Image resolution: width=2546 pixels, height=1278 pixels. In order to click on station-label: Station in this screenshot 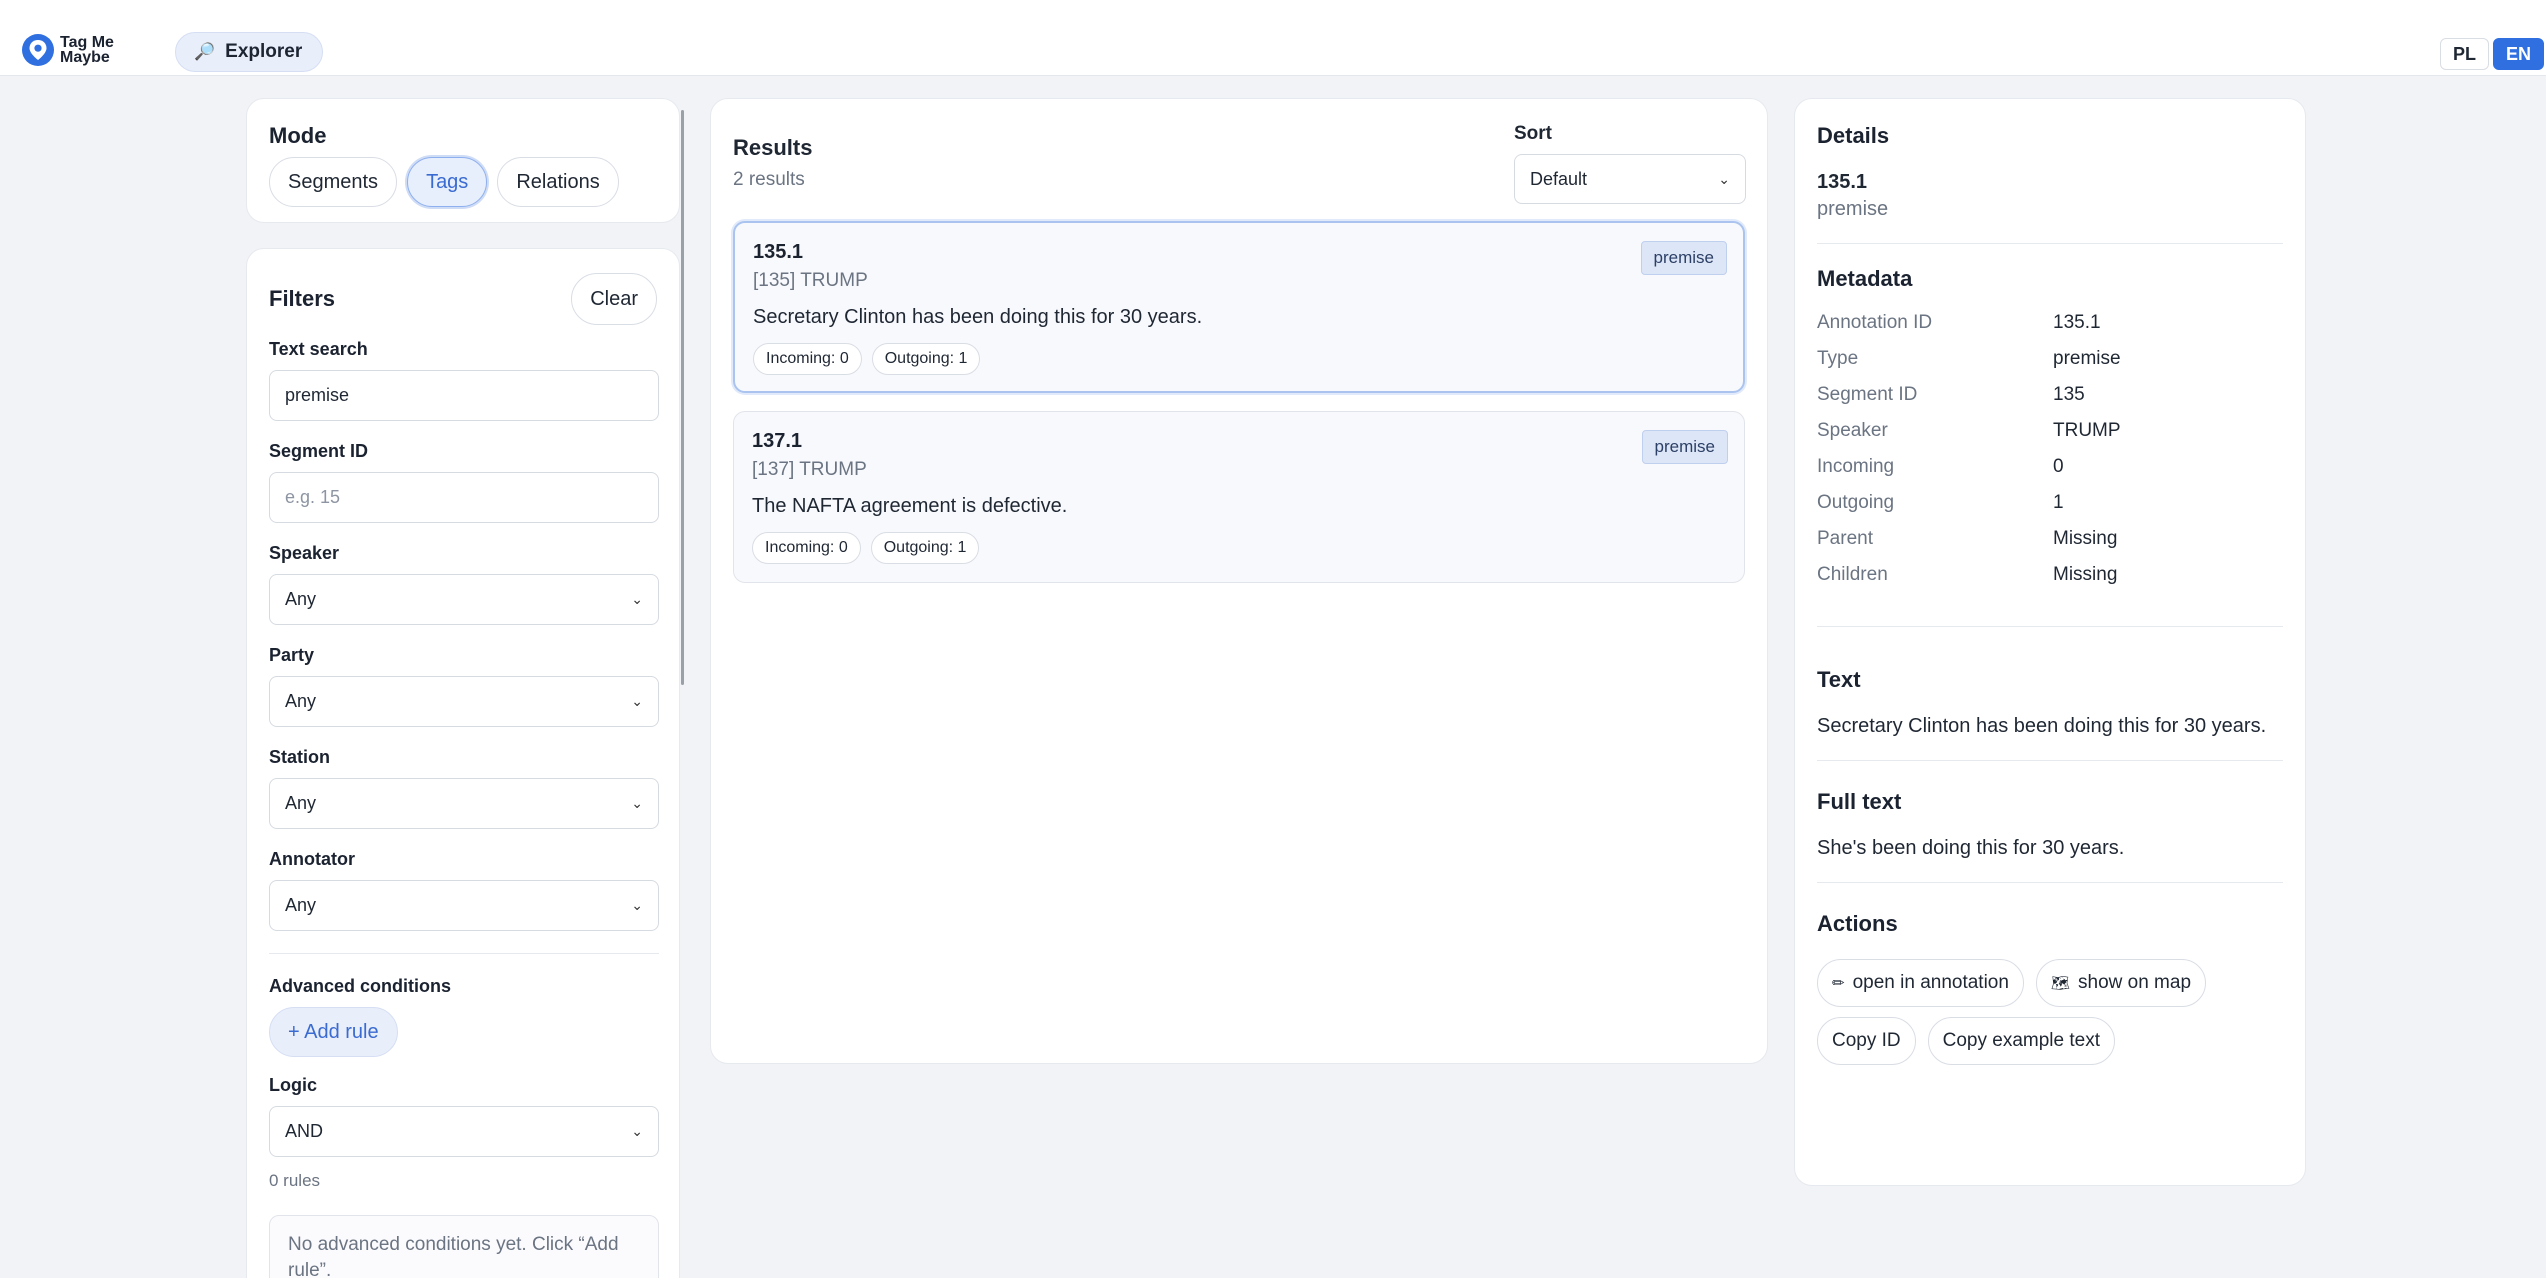, I will do `click(299, 757)`.